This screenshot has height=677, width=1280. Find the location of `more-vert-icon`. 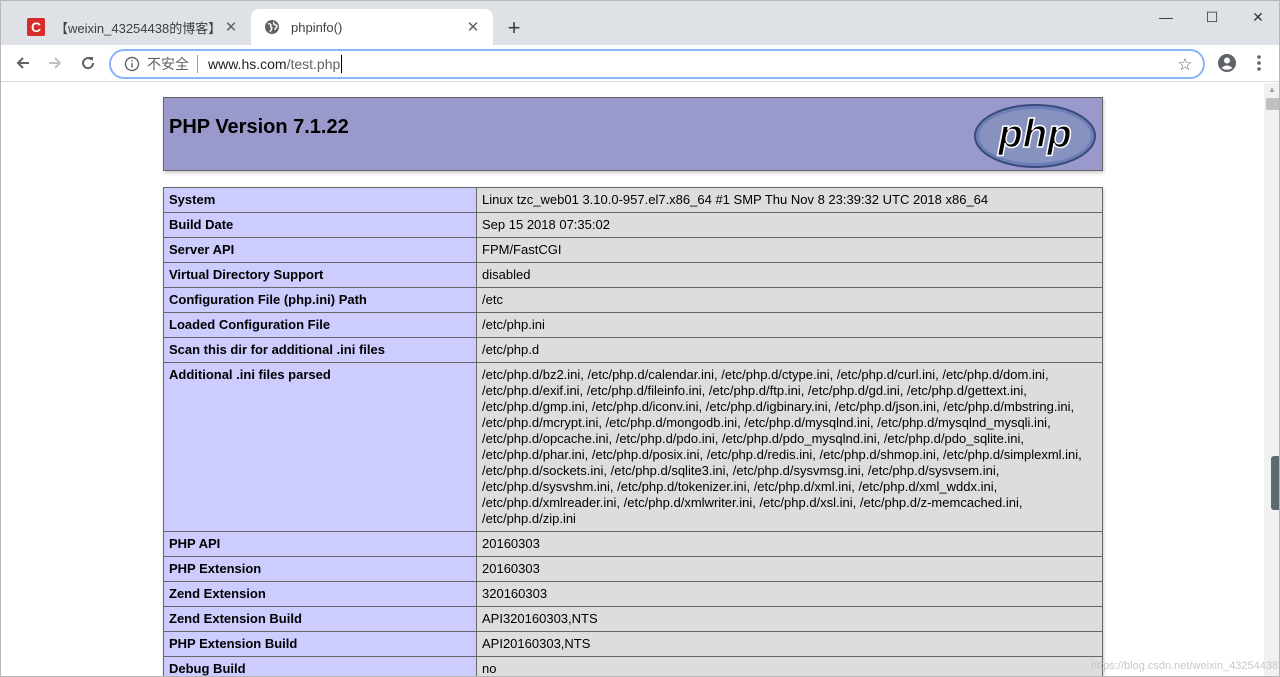

more-vert-icon is located at coordinates (1259, 63).